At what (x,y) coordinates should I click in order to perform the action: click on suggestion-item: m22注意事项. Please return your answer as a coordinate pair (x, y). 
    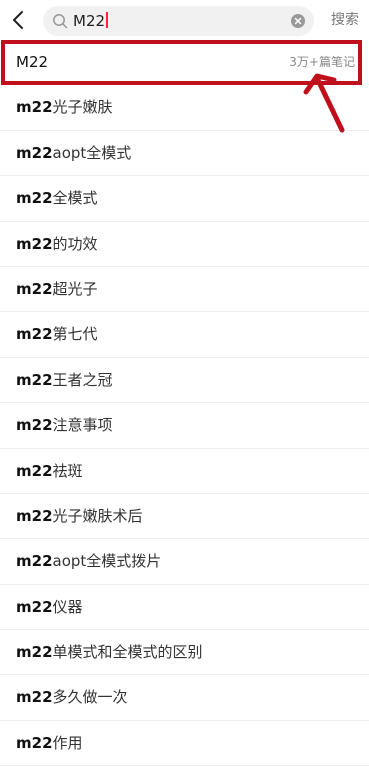
    Looking at the image, I should click on (184, 426).